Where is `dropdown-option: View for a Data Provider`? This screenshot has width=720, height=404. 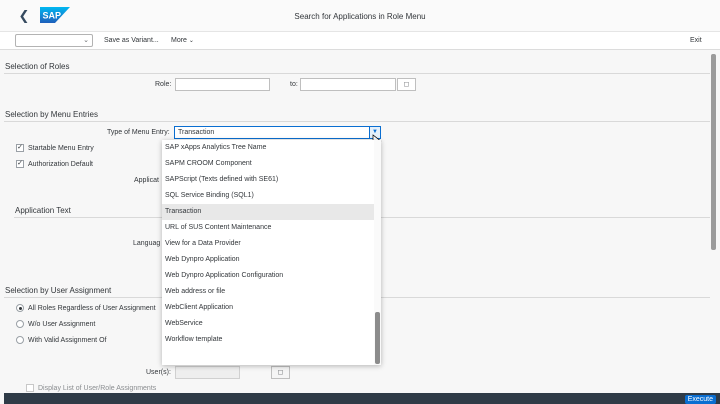 dropdown-option: View for a Data Provider is located at coordinates (268, 244).